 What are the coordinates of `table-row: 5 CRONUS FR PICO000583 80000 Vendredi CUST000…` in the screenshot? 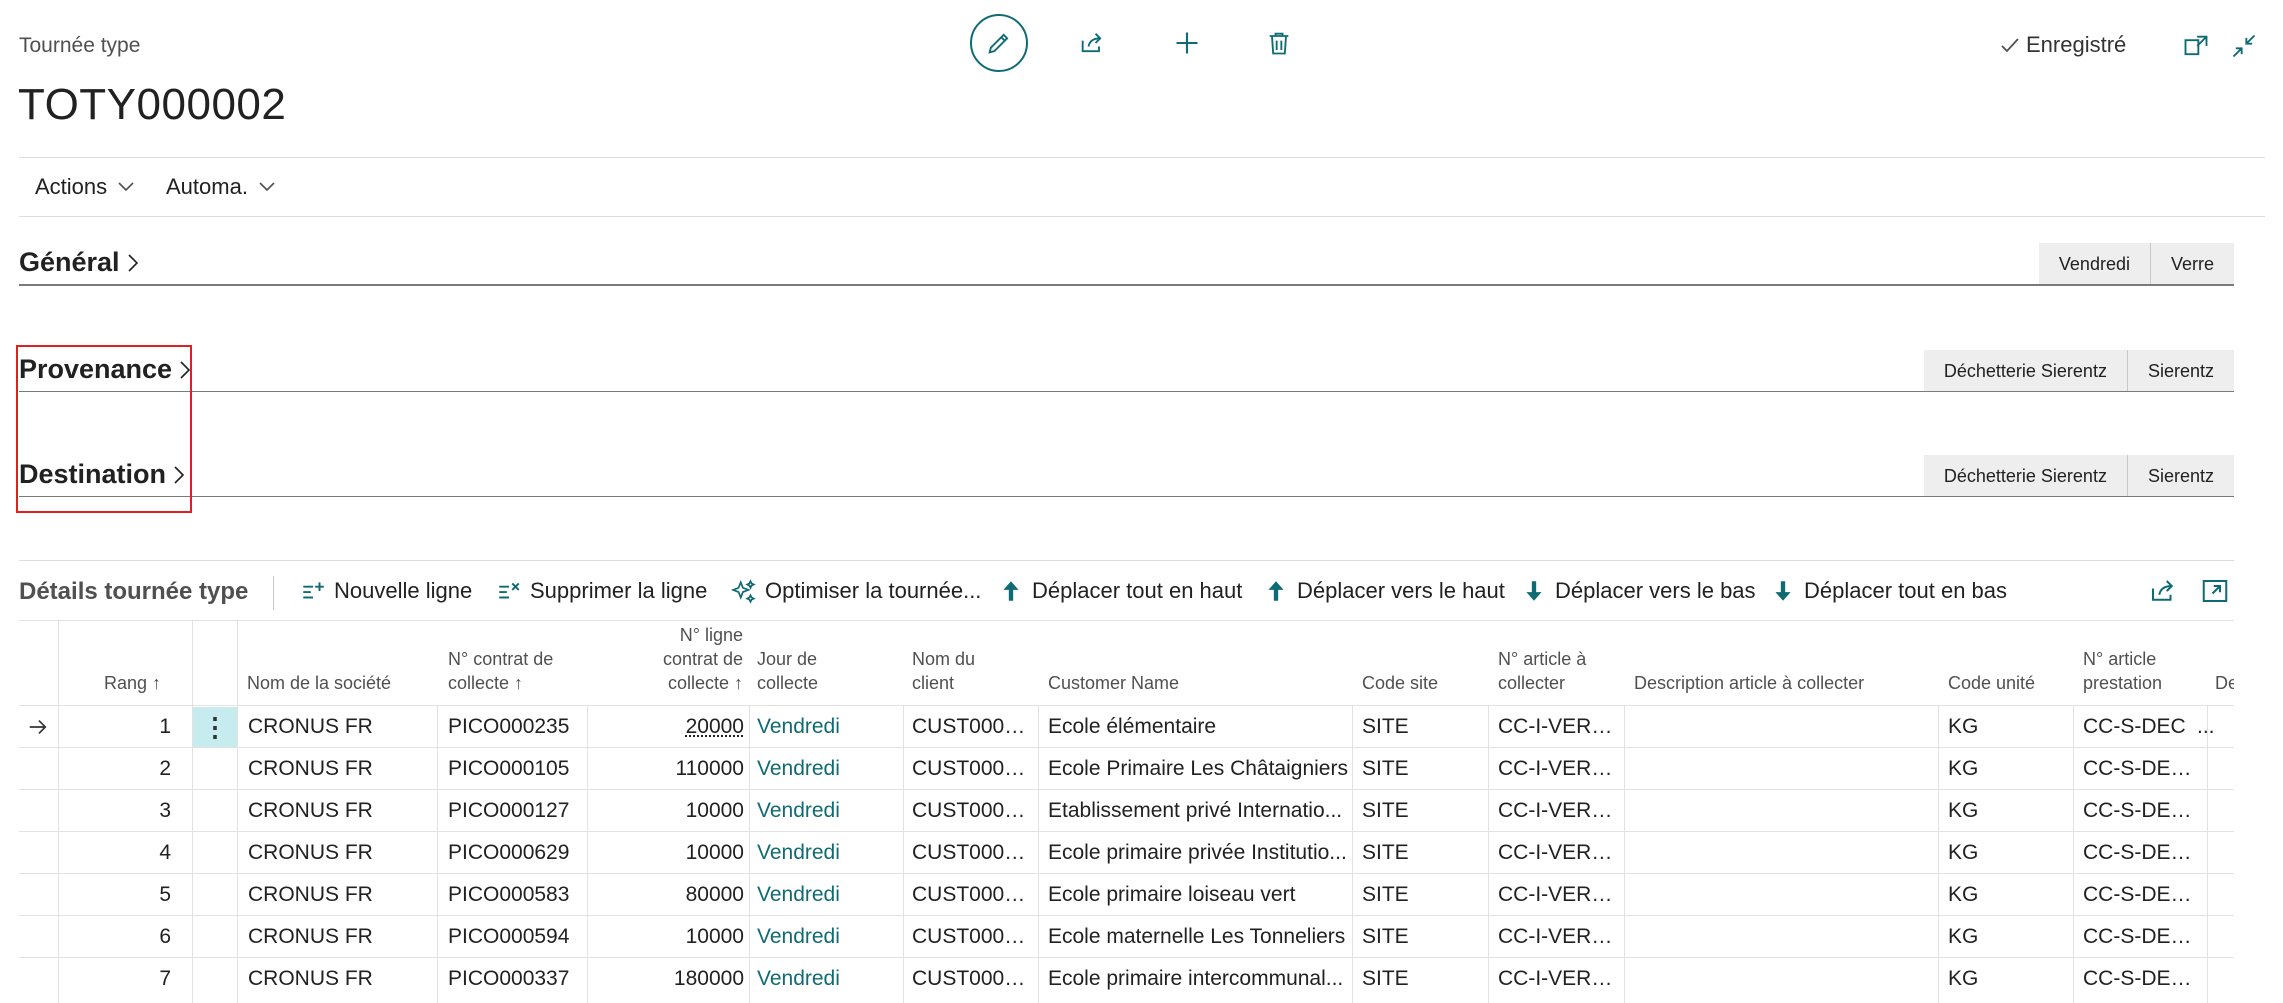 It's located at (1126, 894).